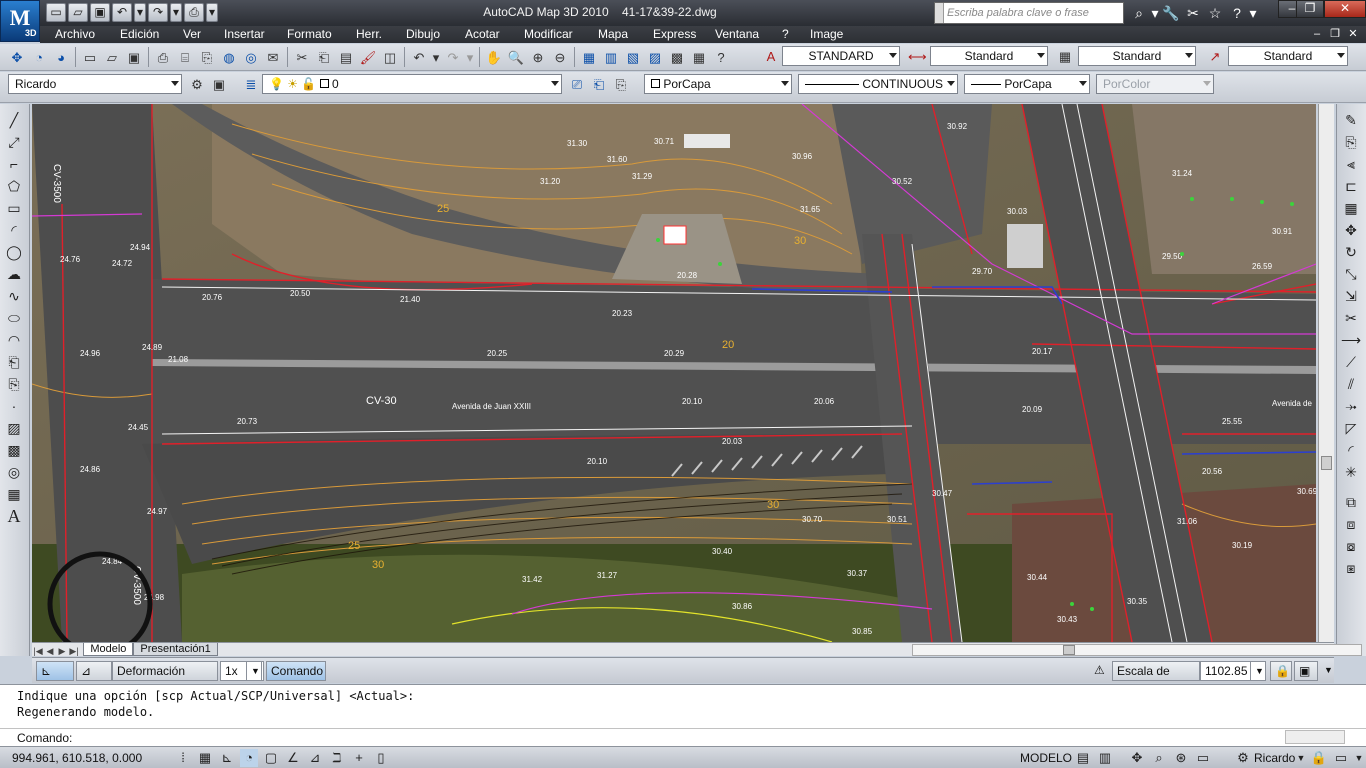 Image resolution: width=1366 pixels, height=768 pixels. Describe the element at coordinates (1345, 9) in the screenshot. I see `close-button: ✕` at that location.